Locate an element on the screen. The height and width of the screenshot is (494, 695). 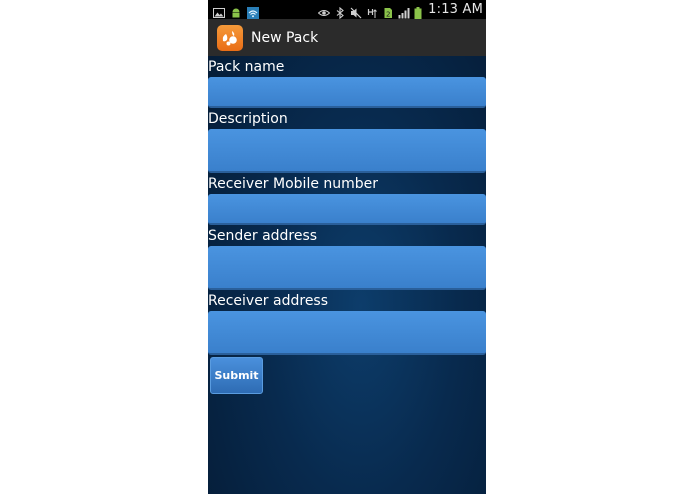
receiver-mobile-input is located at coordinates (347, 209).